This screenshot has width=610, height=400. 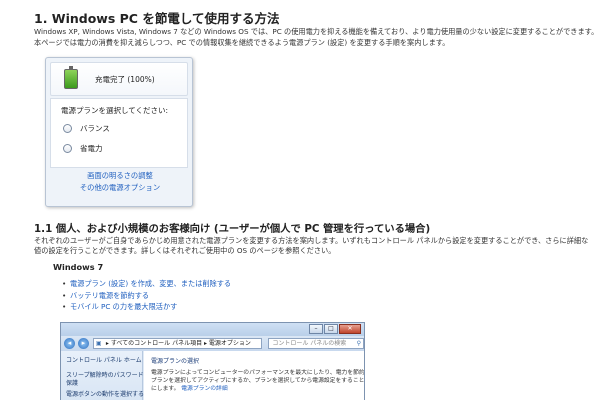 I want to click on help-link-mobile-pc: モバイル PC の力を最大限活かす, so click(x=146, y=307).